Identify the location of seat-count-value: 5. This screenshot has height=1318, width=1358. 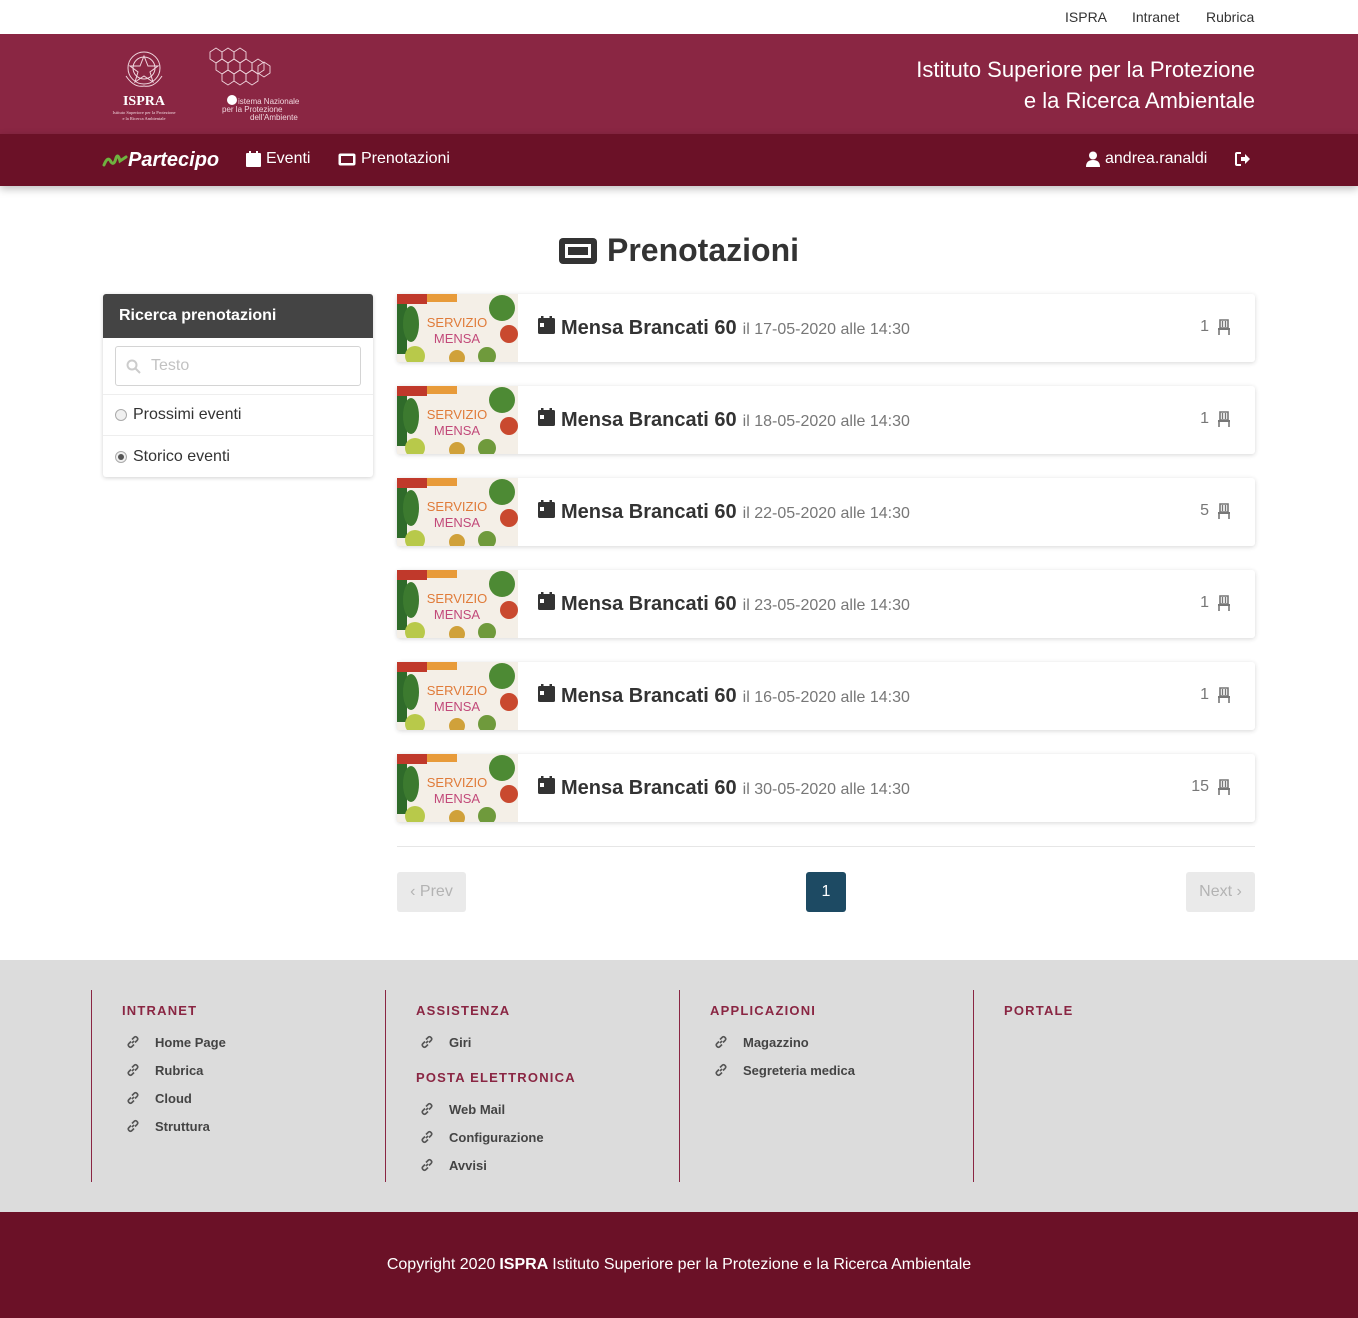
(1204, 510).